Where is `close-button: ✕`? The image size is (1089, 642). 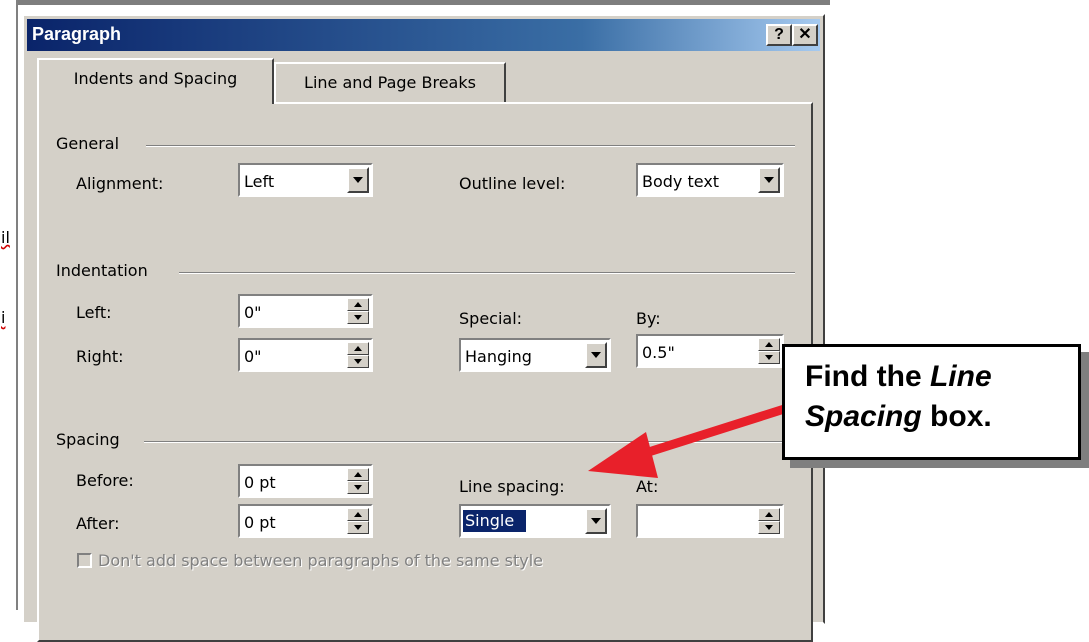 close-button: ✕ is located at coordinates (805, 35).